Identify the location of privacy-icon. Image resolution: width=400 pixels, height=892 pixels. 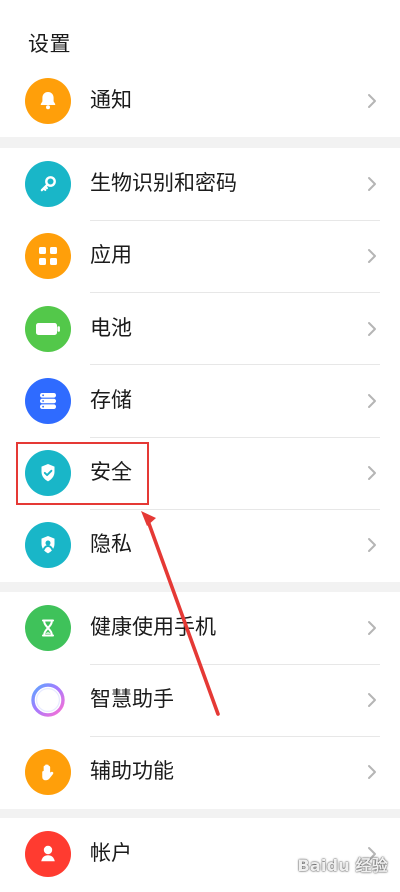
(48, 545).